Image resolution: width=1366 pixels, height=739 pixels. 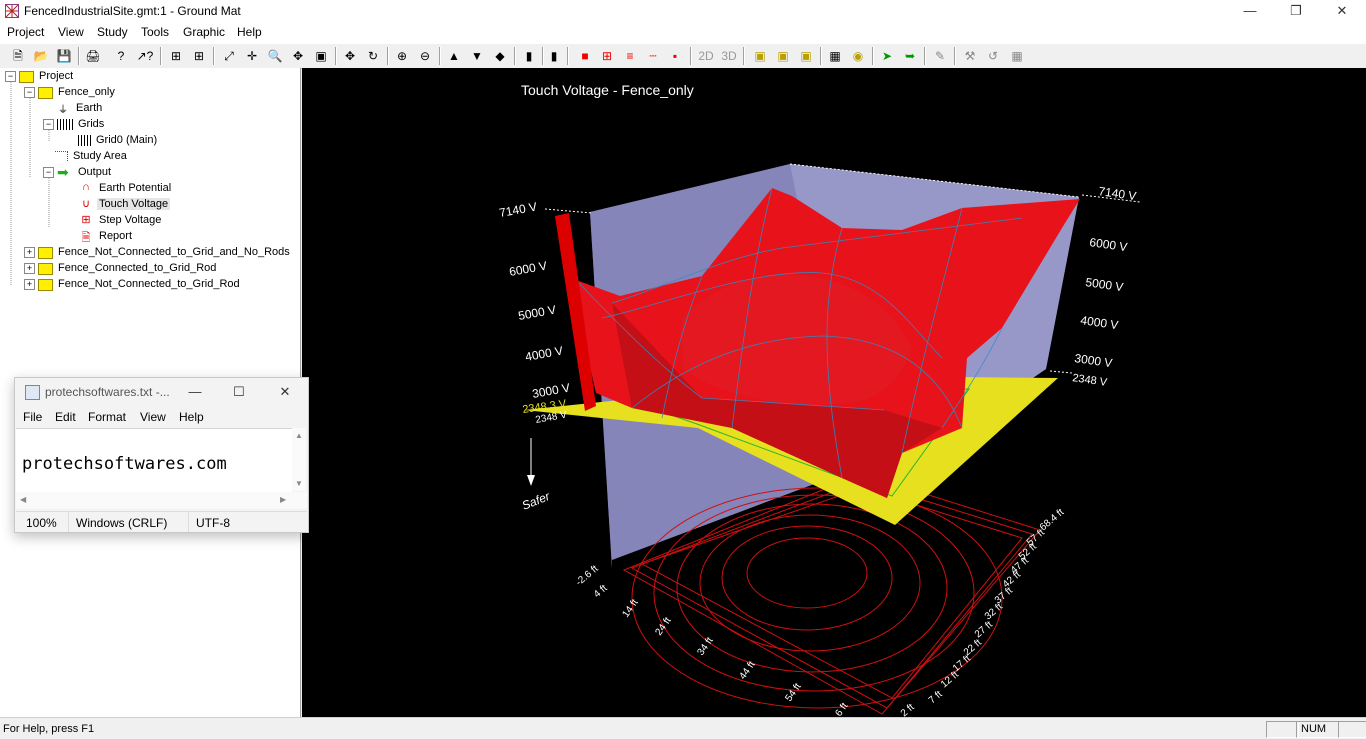 I want to click on scroll-down-icon: ▼, so click(x=299, y=483).